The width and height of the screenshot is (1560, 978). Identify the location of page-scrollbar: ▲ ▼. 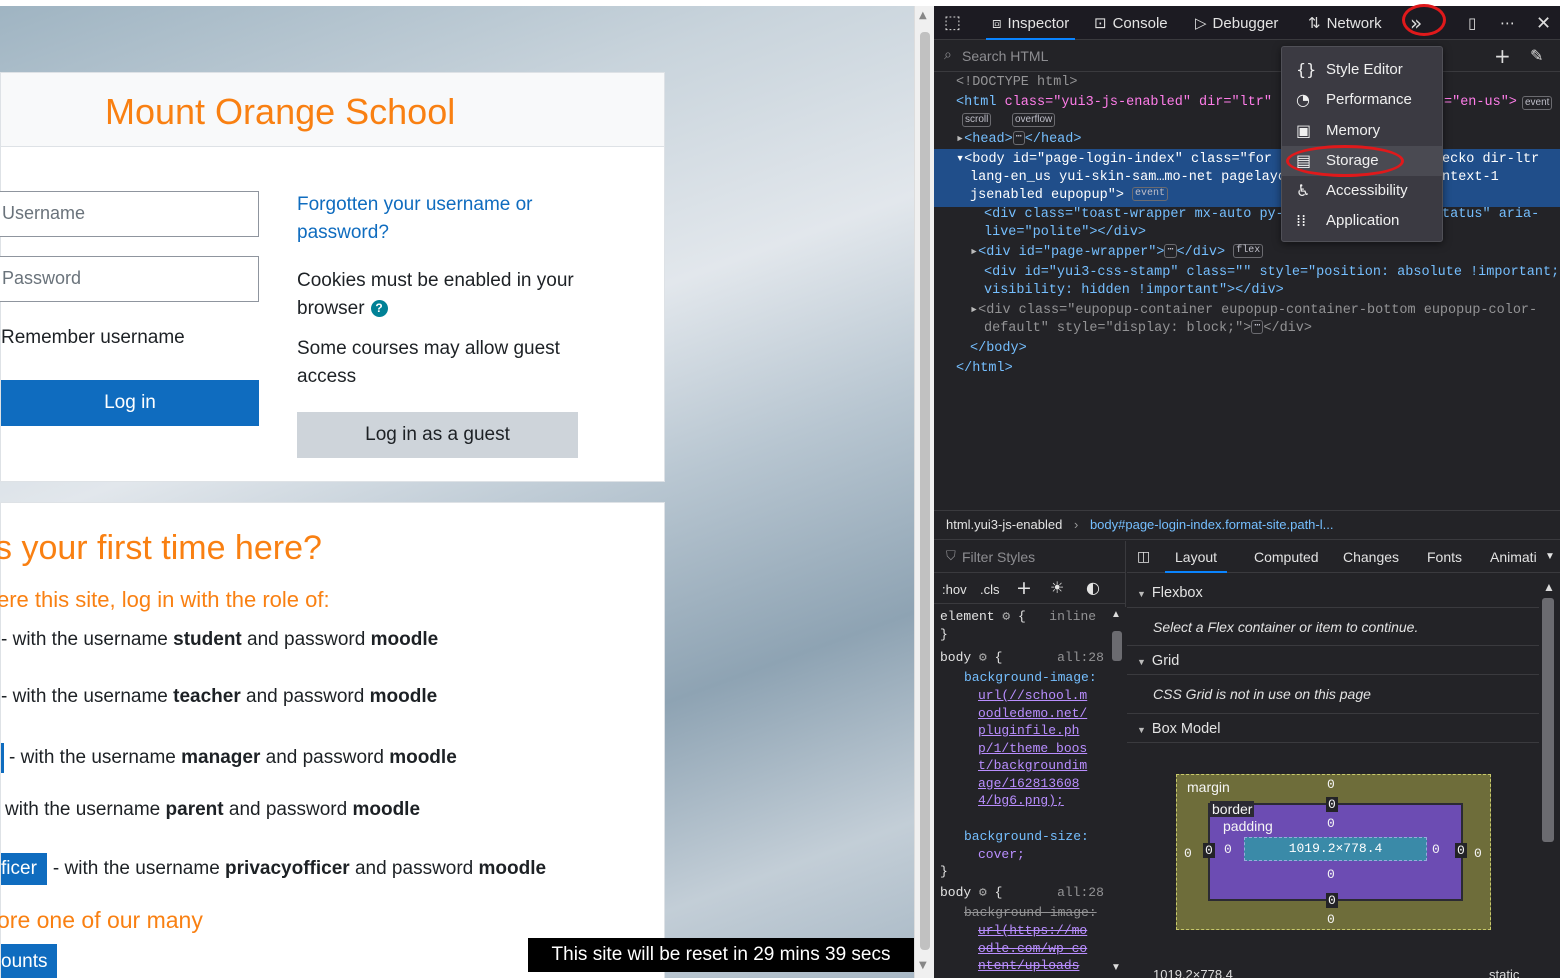
(924, 492).